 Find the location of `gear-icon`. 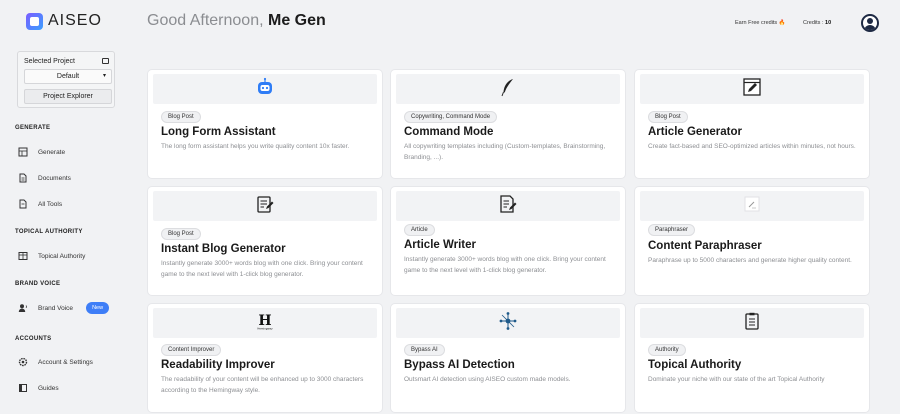

gear-icon is located at coordinates (23, 362).